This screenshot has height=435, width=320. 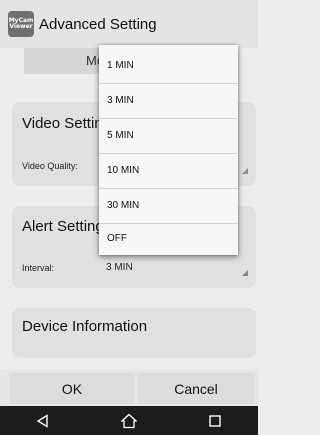 I want to click on recents-icon, so click(x=215, y=420).